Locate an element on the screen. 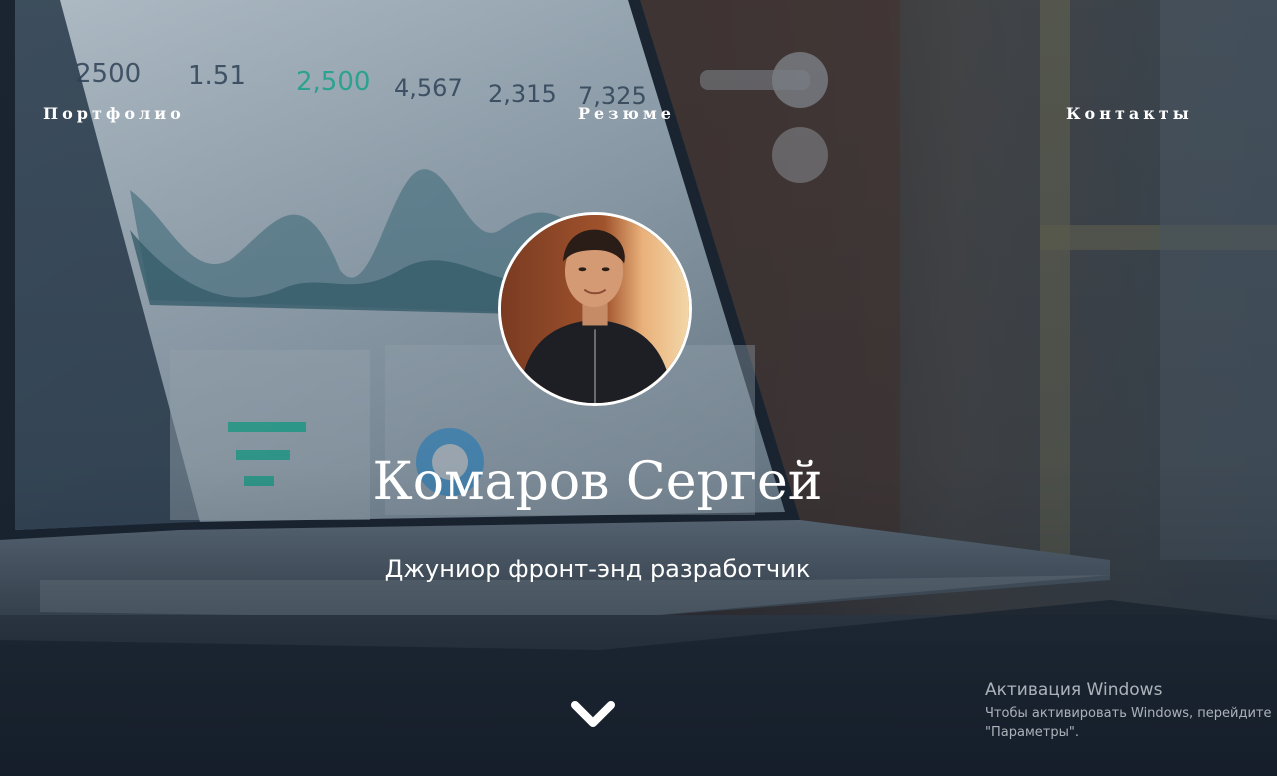 This screenshot has width=1277, height=776. windows-activation-title: Активация Windows is located at coordinates (1074, 690).